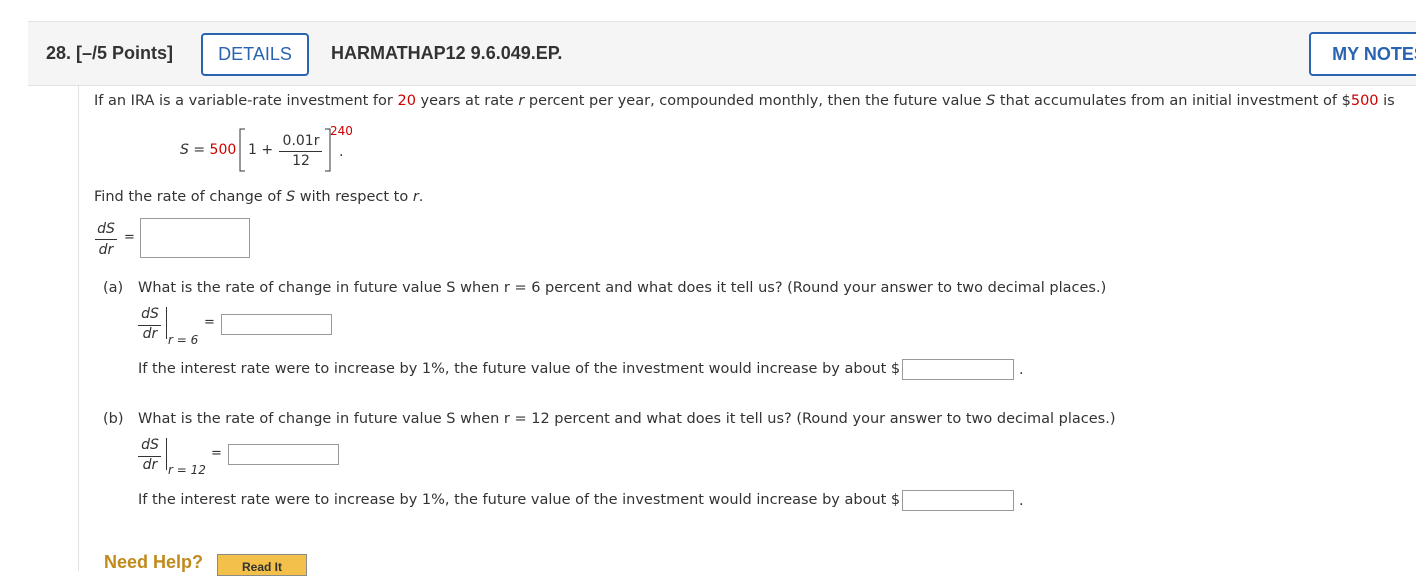  I want to click on need-help-label: Need Help?, so click(154, 562).